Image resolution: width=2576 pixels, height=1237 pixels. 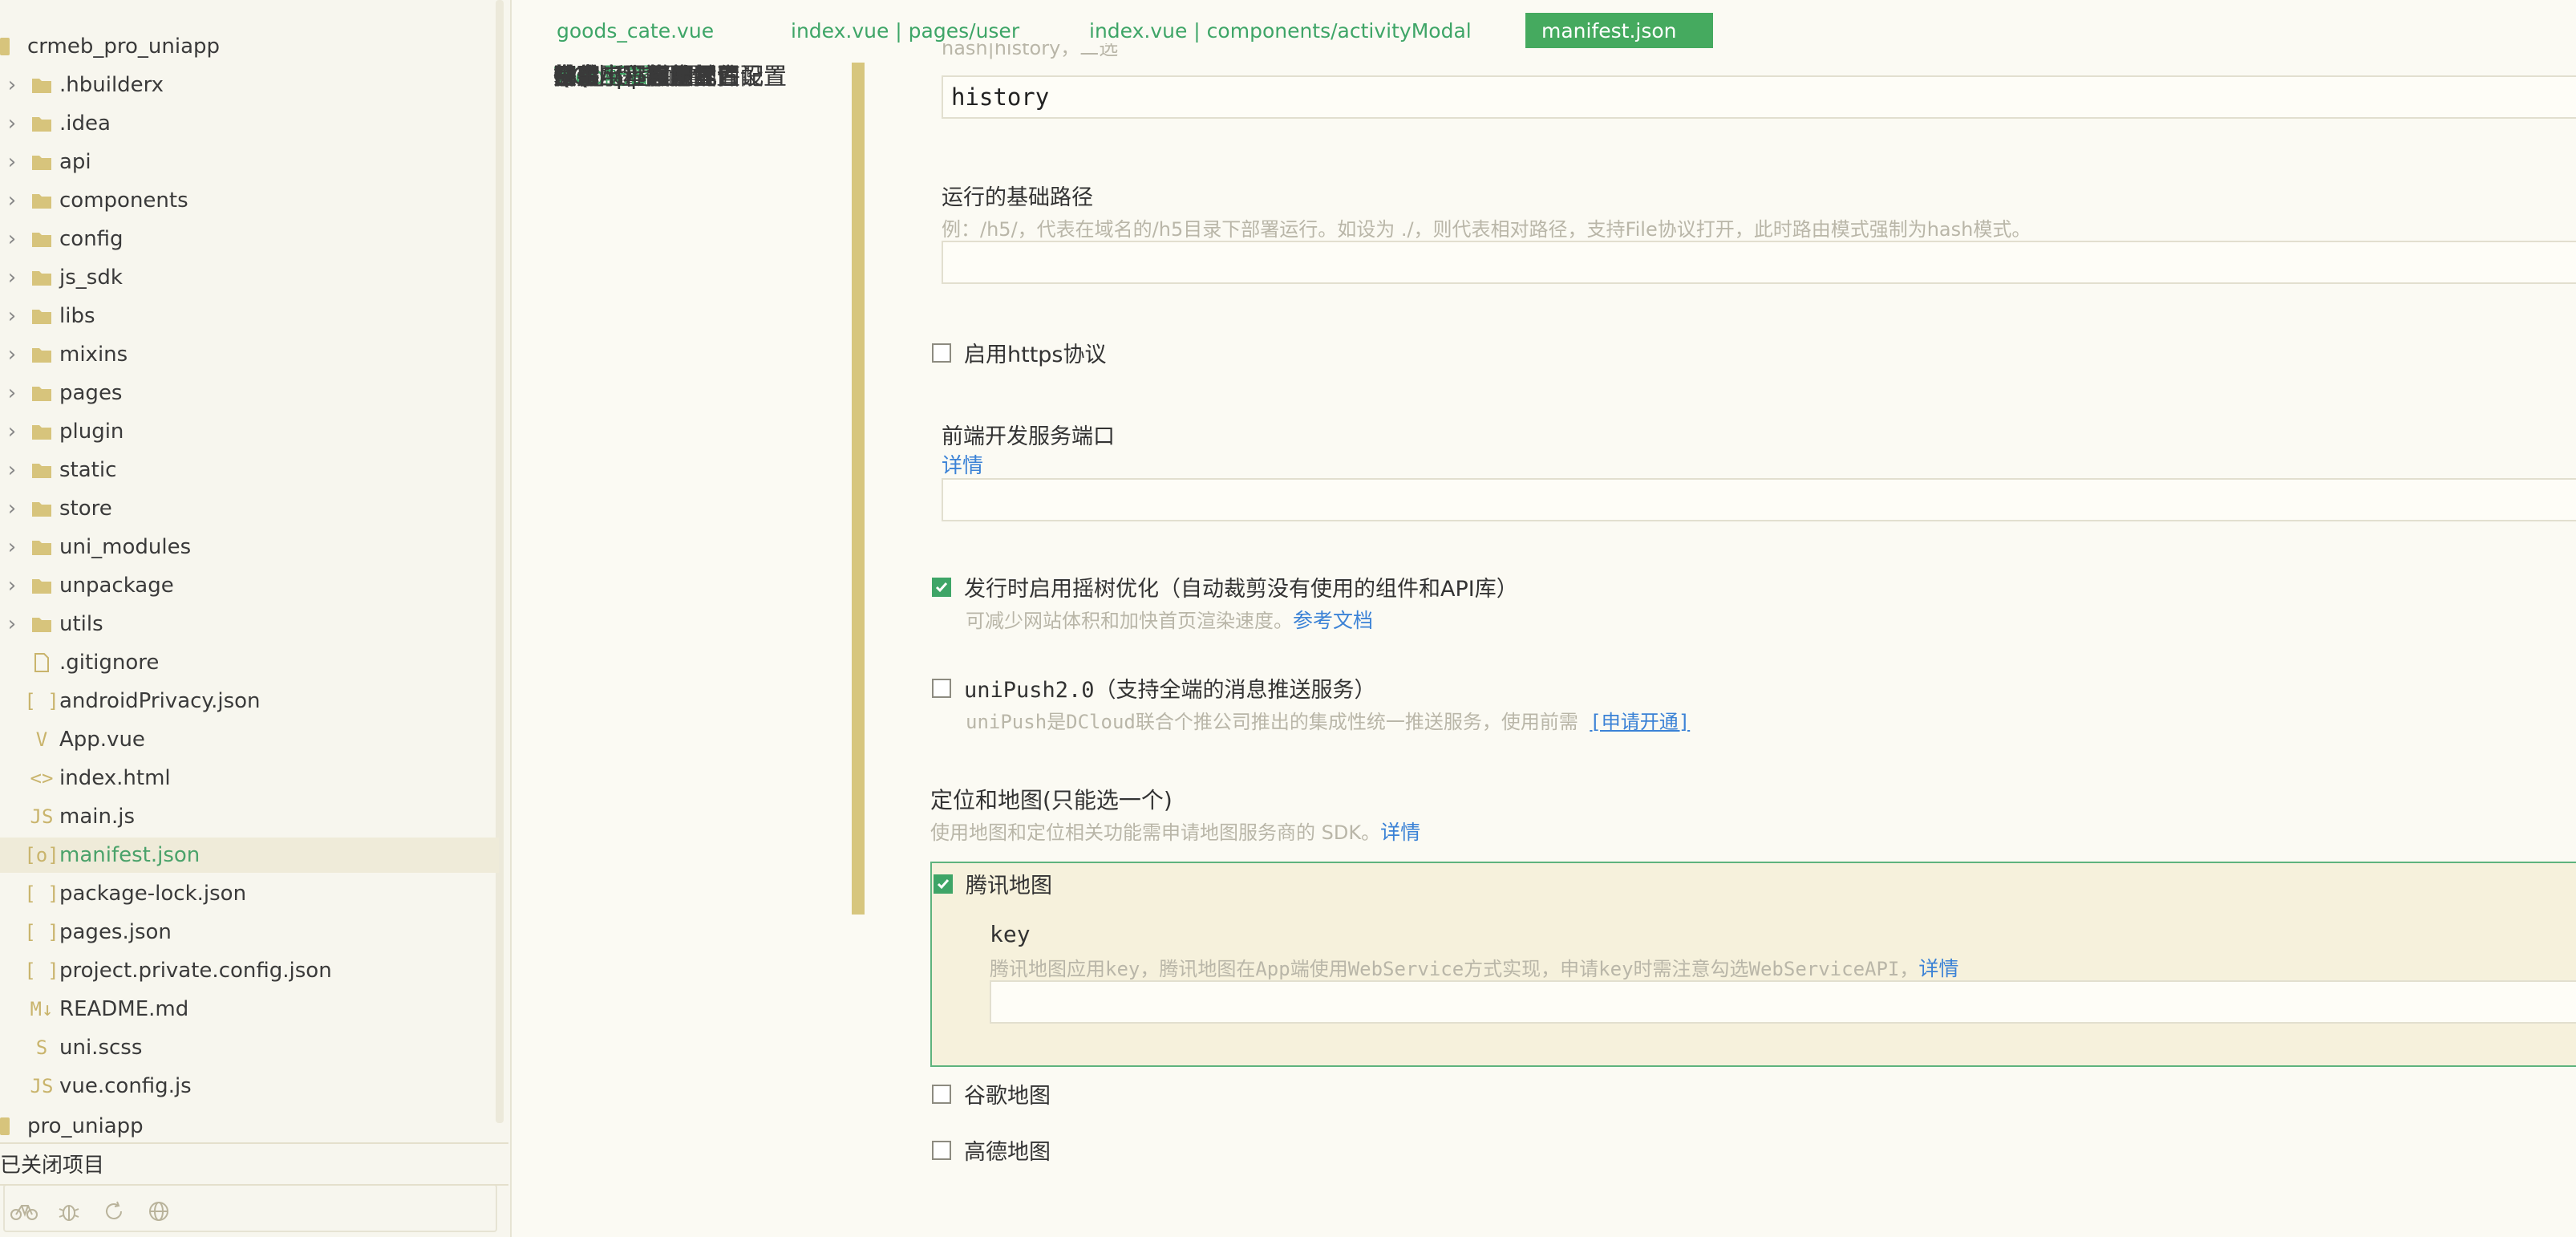 I want to click on folder-item: › static, so click(x=249, y=470).